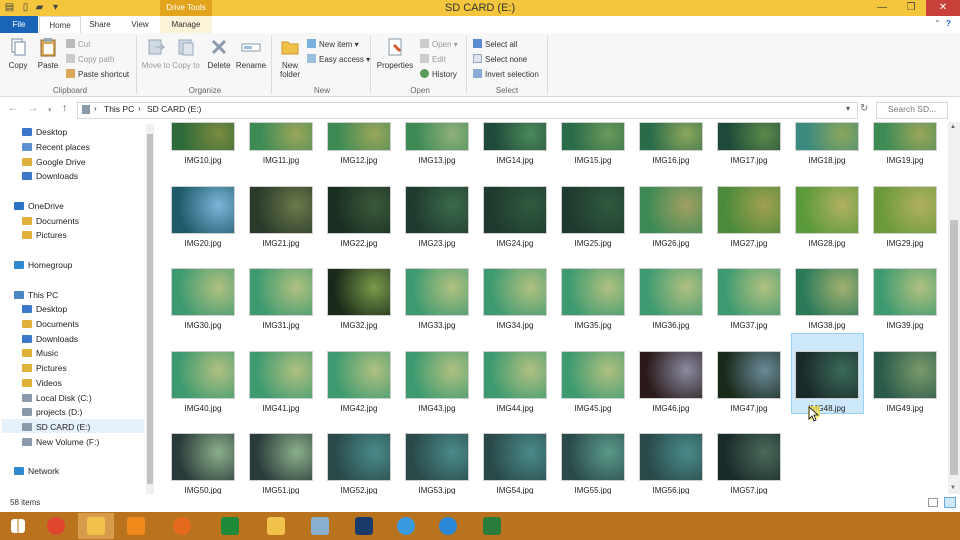  What do you see at coordinates (439, 44) in the screenshot?
I see `open-button: Open ▾` at bounding box center [439, 44].